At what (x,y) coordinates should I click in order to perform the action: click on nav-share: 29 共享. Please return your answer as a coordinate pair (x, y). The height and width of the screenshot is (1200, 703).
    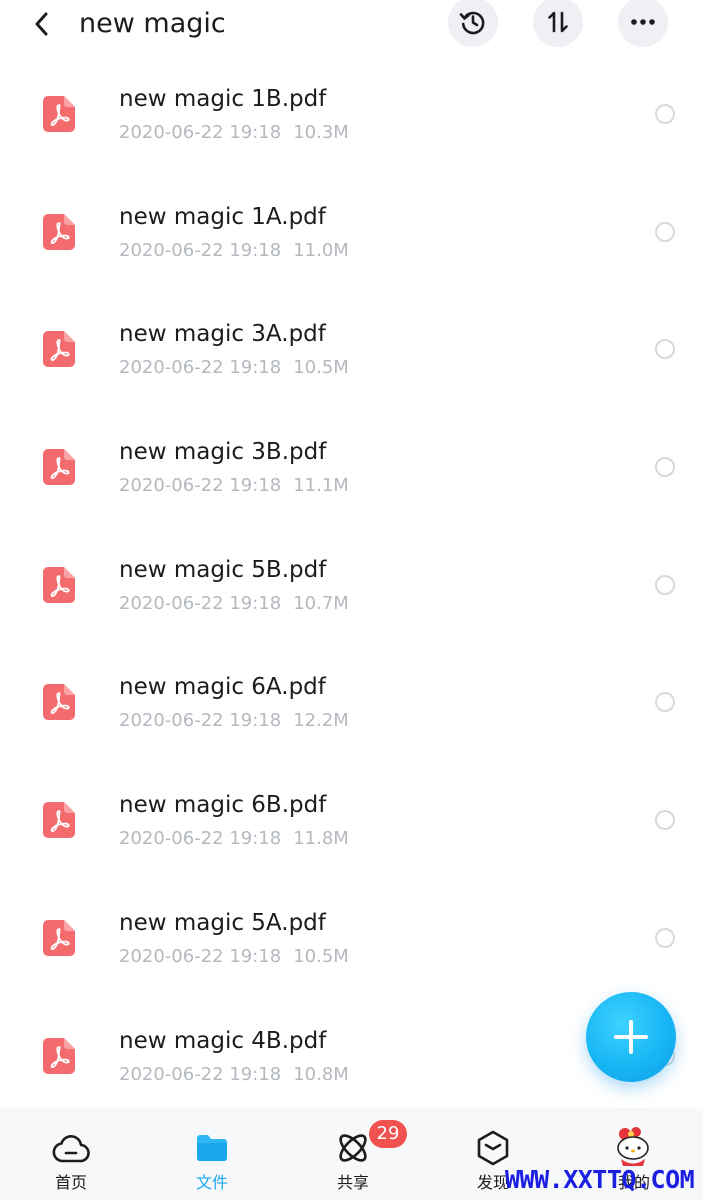
    Looking at the image, I should click on (355, 1154).